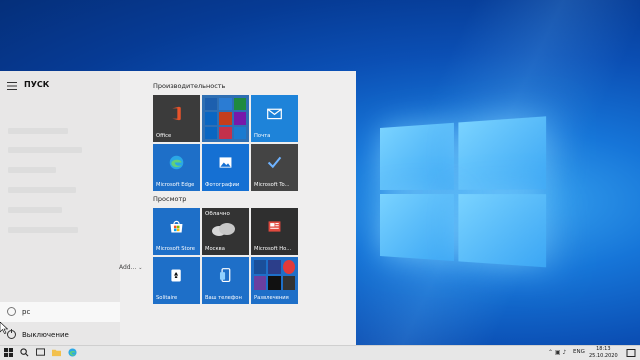  Describe the element at coordinates (631, 353) in the screenshot. I see `notifications-icon` at that location.